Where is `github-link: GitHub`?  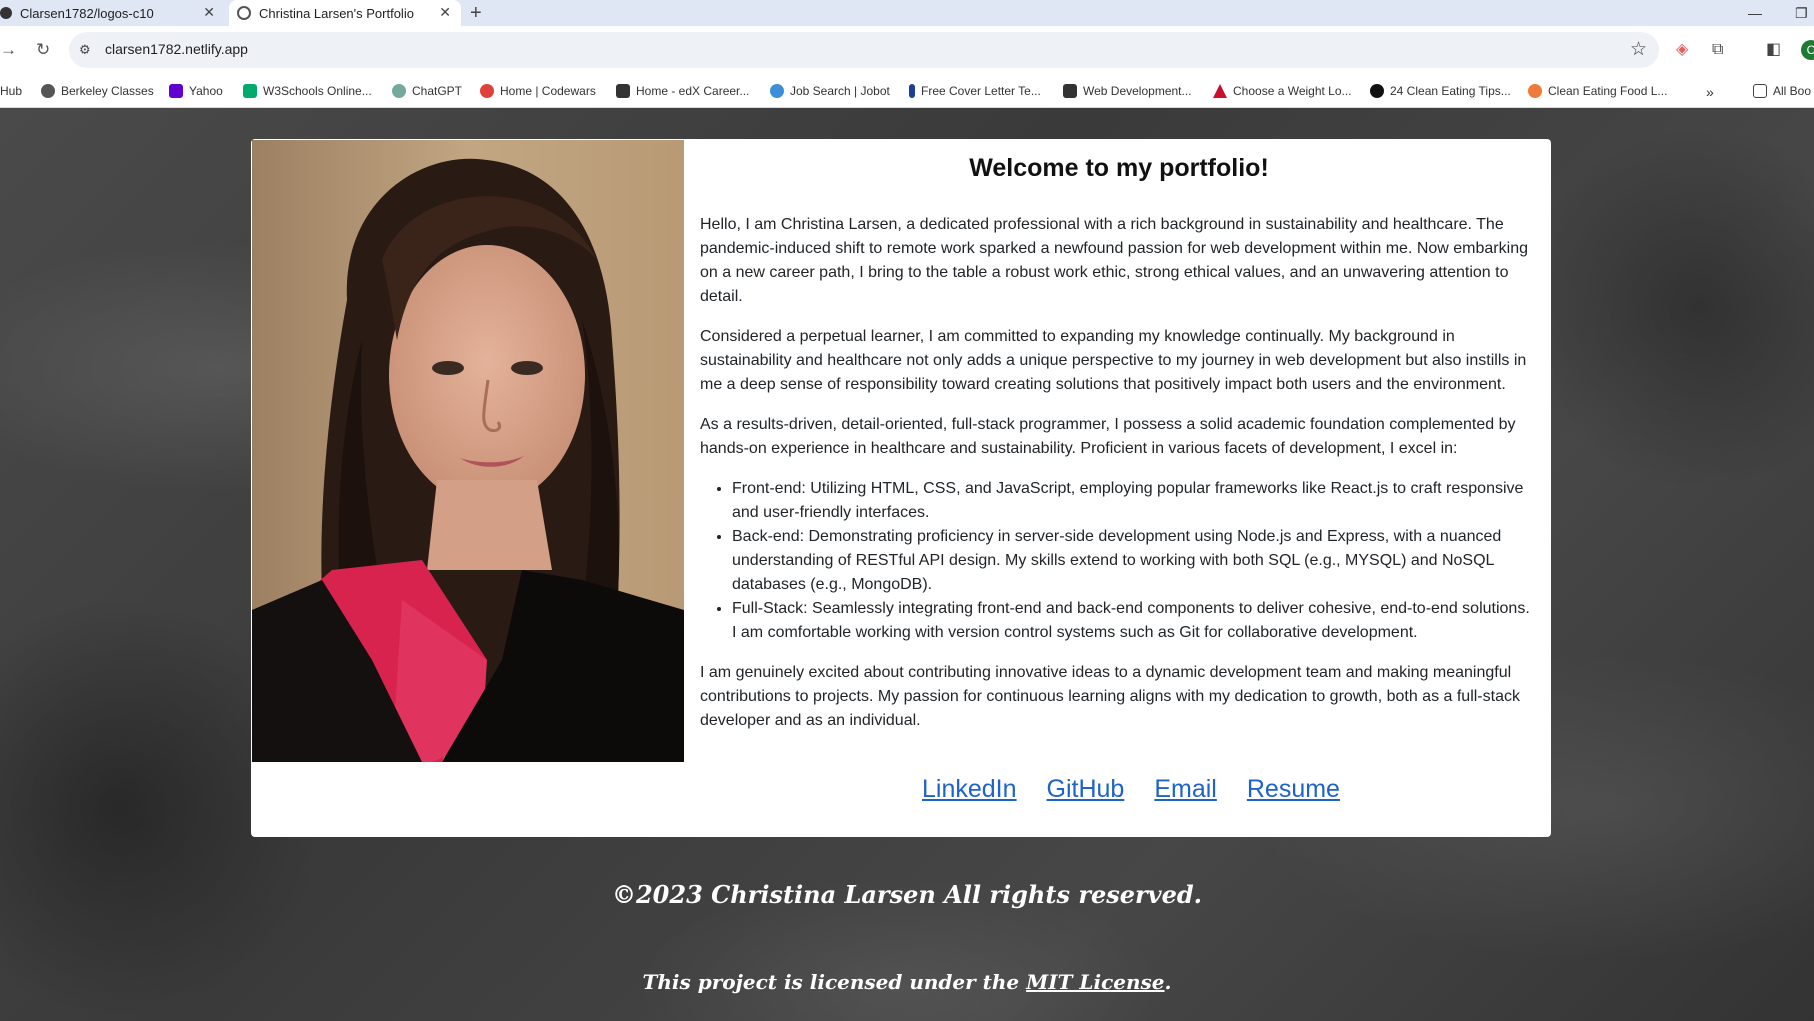
github-link: GitHub is located at coordinates (1086, 789).